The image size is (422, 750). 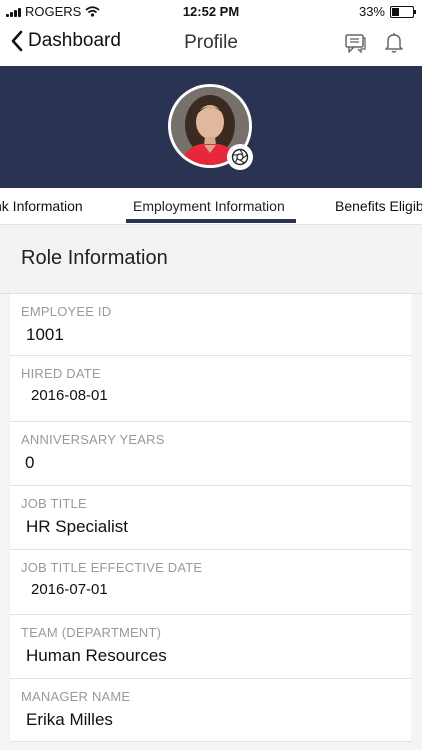 What do you see at coordinates (54, 503) in the screenshot?
I see `field-label: JOB TITLE` at bounding box center [54, 503].